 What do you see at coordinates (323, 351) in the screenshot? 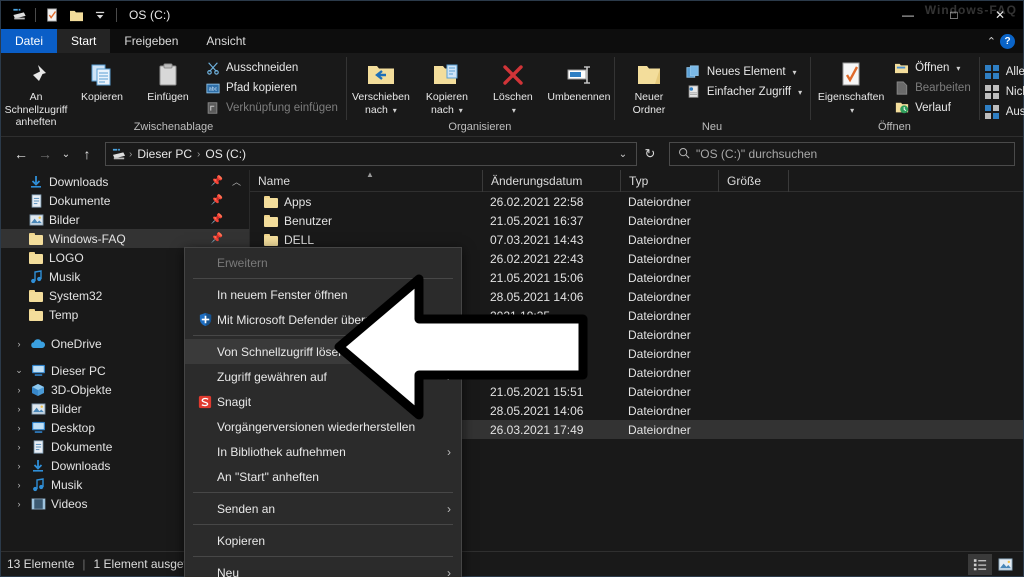
I see `context-menu-item-unpin-quick-access: Von Schnellzugriff lösen` at bounding box center [323, 351].